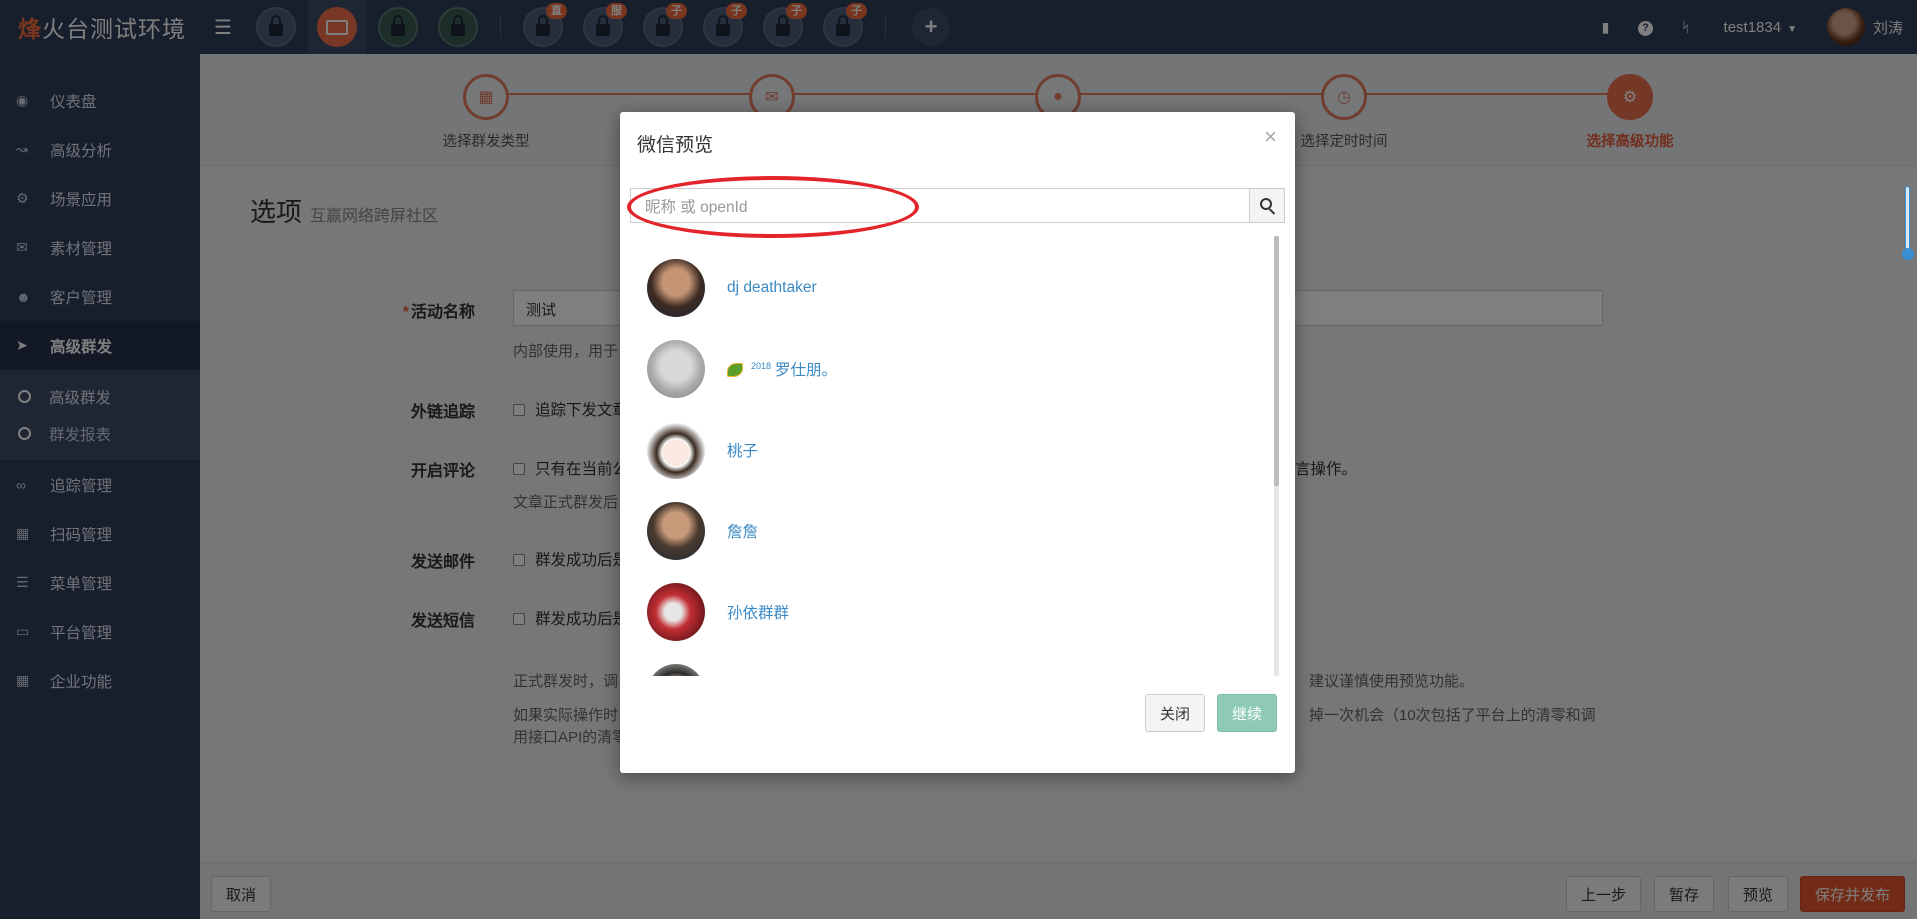 The image size is (1917, 919). Describe the element at coordinates (743, 451) in the screenshot. I see `user-name: 桃子` at that location.